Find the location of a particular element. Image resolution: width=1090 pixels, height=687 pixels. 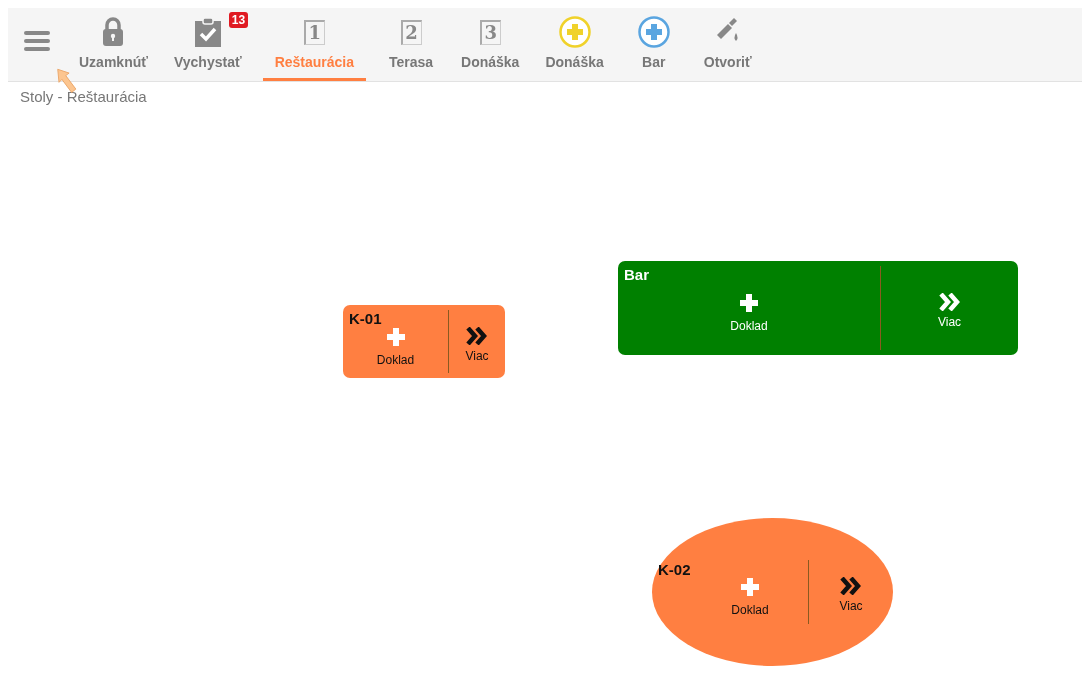

table-name: K-02 is located at coordinates (674, 569).